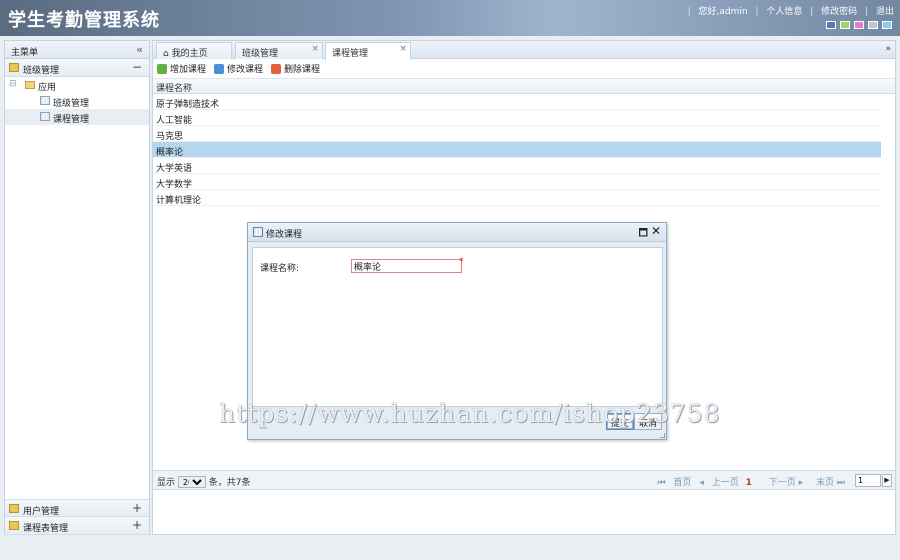  I want to click on close-icon: ✕, so click(656, 231).